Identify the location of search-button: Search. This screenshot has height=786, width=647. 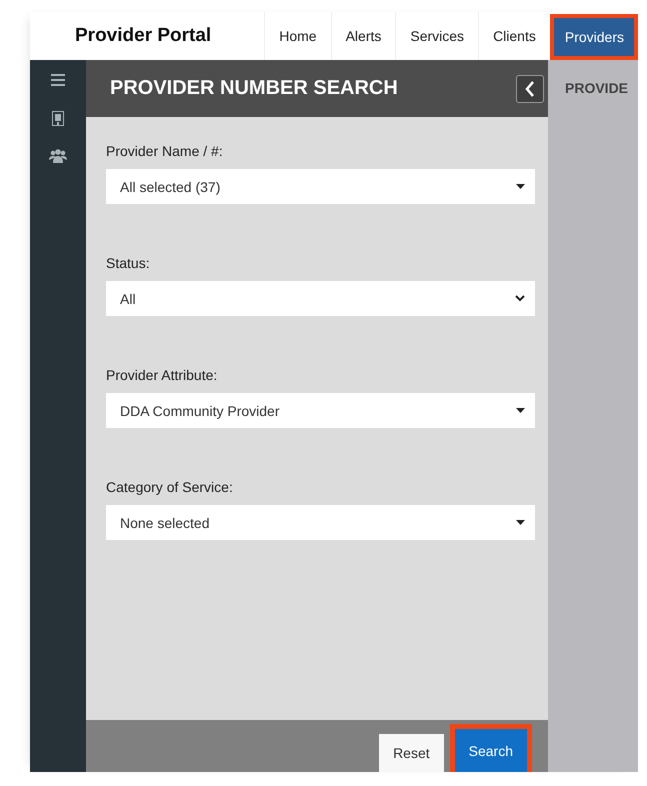
(491, 748).